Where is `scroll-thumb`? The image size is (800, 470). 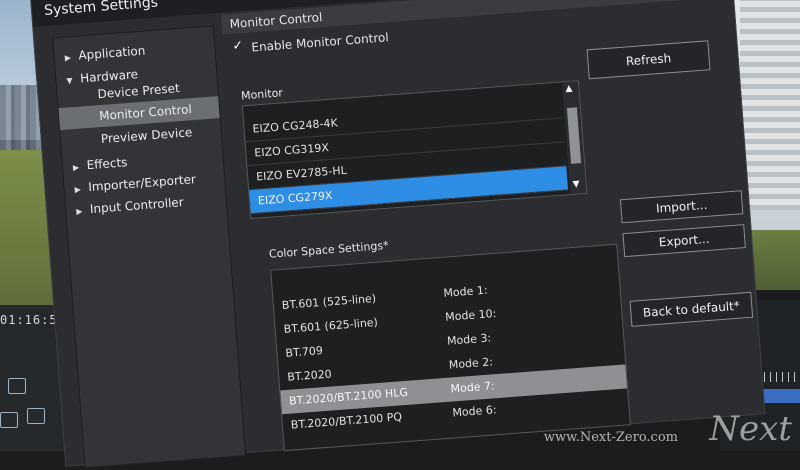
scroll-thumb is located at coordinates (574, 135).